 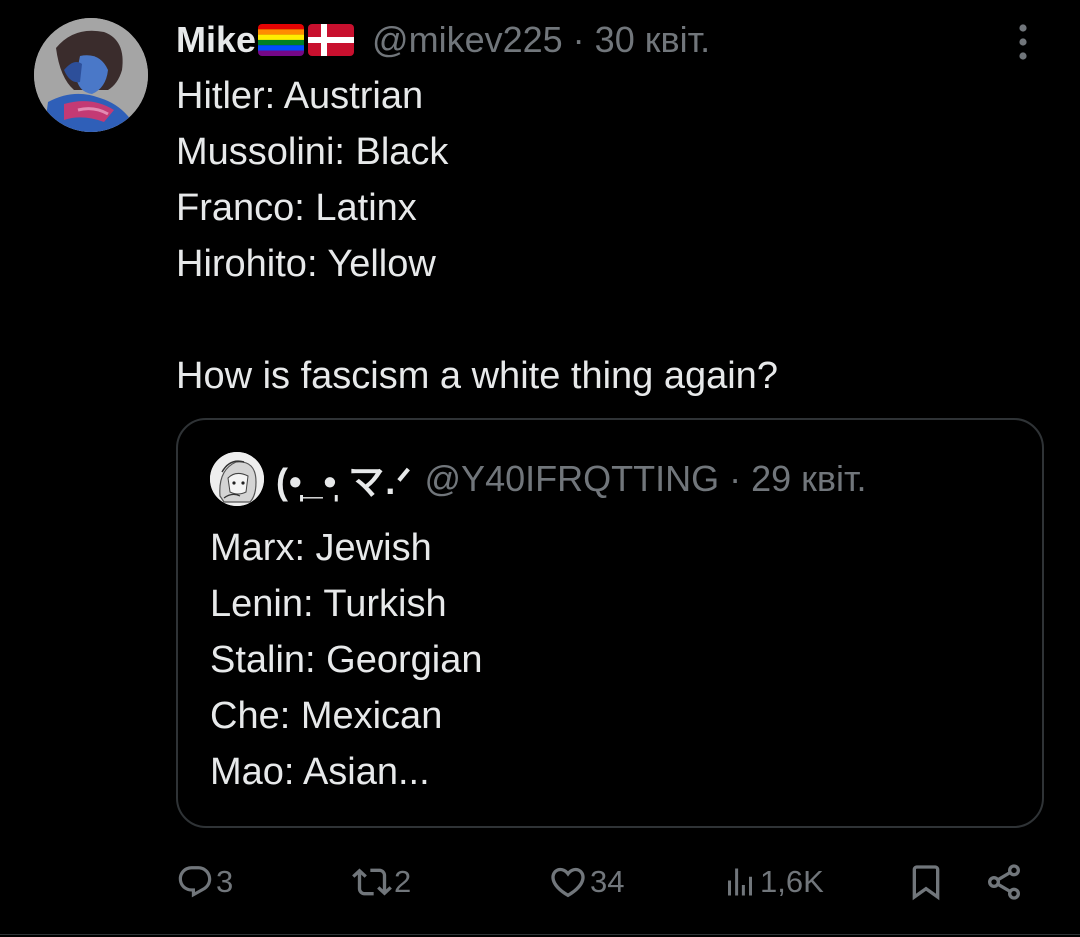 I want to click on reply-count: 3, so click(x=225, y=881).